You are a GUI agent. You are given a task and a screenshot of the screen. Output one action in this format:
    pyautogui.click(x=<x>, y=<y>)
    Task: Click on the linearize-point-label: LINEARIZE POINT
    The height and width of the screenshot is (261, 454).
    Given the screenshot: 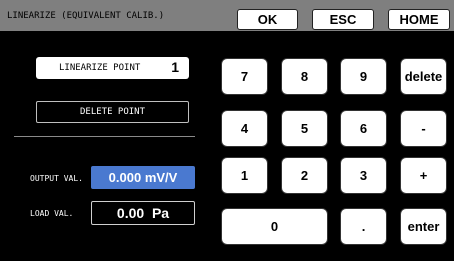 What is the action you would take?
    pyautogui.click(x=100, y=68)
    